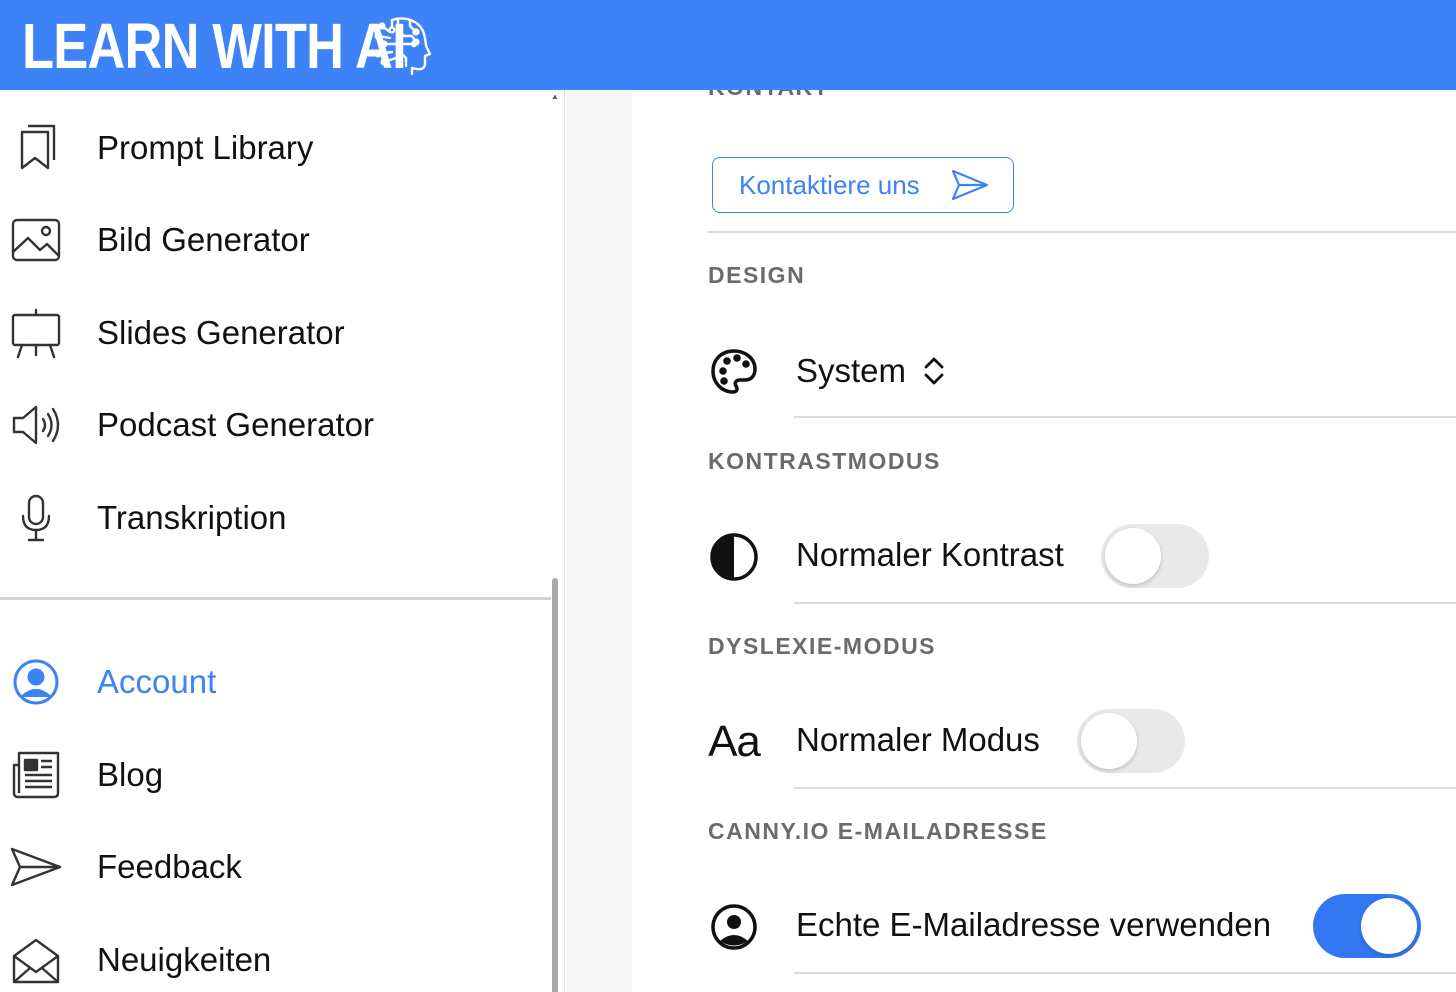  I want to click on sidebar-item-label: Transkription, so click(192, 517).